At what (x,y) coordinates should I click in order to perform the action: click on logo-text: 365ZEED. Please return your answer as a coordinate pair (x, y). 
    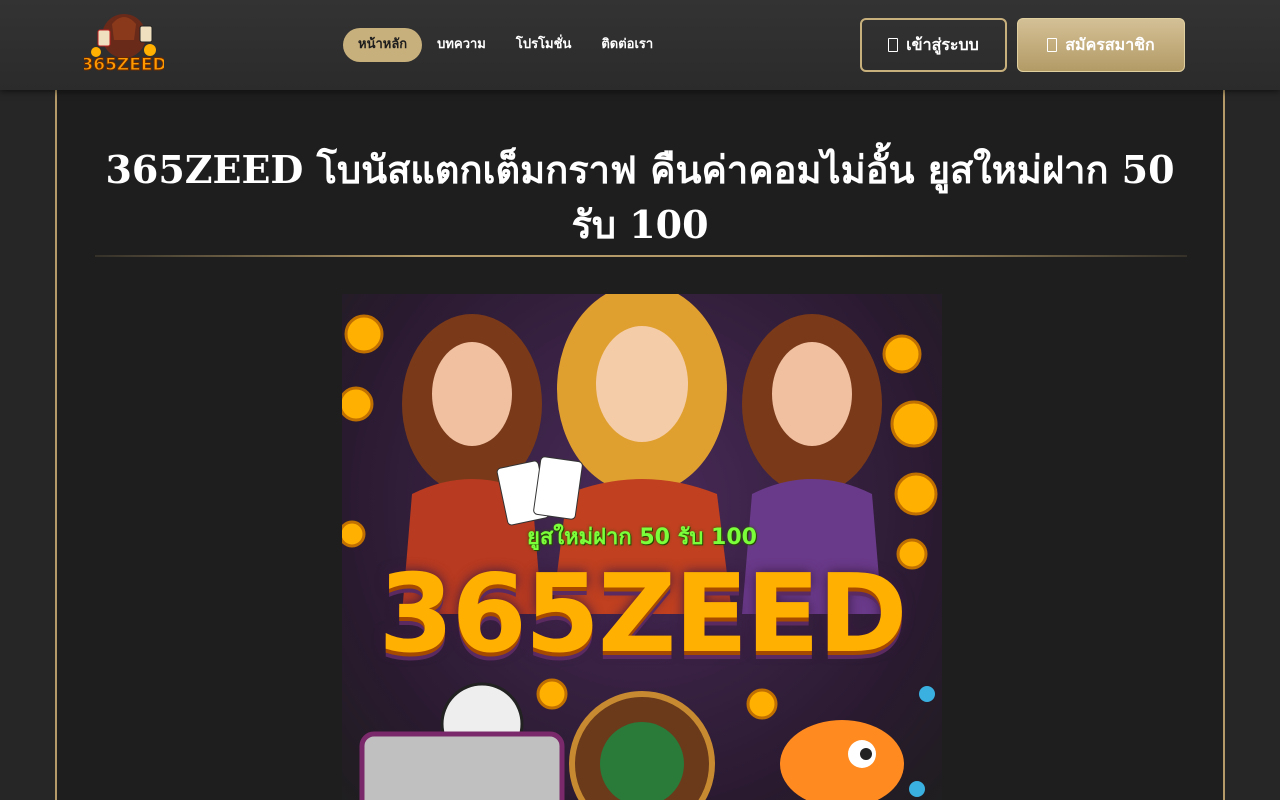
    Looking at the image, I should click on (124, 65).